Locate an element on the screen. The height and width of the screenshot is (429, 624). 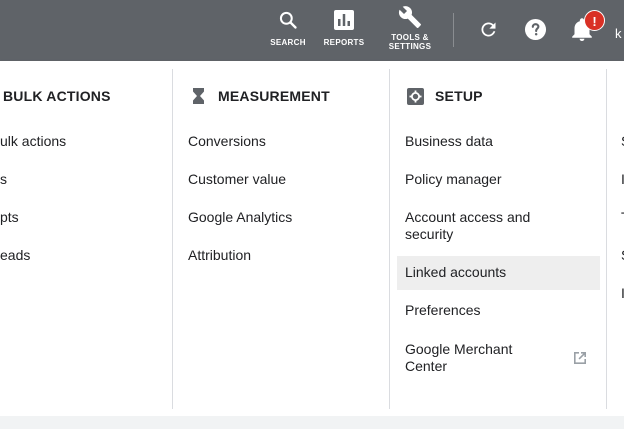
hourglass-icon is located at coordinates (198, 98).